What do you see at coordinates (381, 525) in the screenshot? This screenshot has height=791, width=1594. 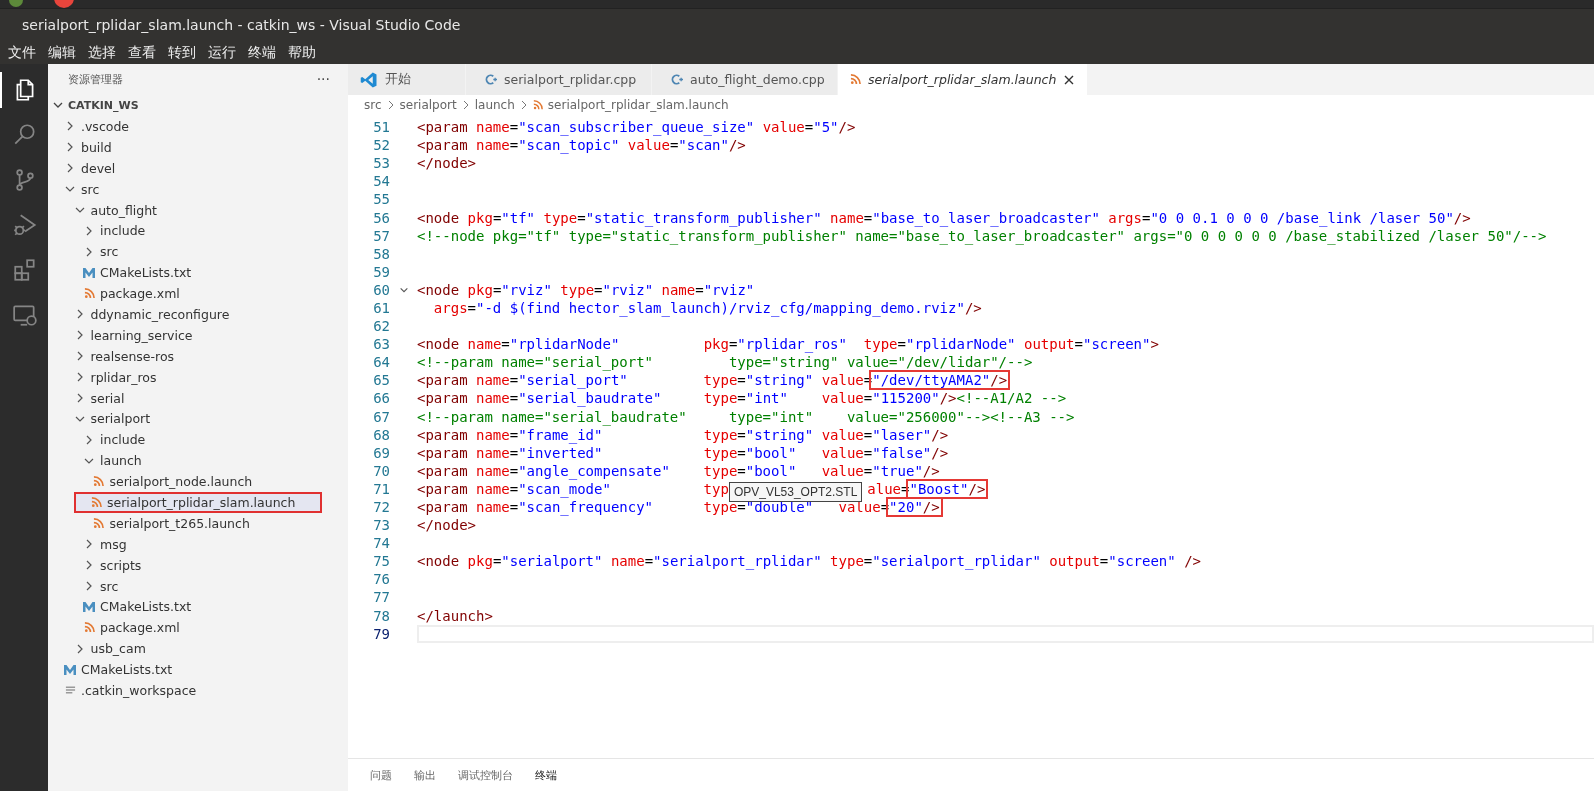 I see `line-number: 73` at bounding box center [381, 525].